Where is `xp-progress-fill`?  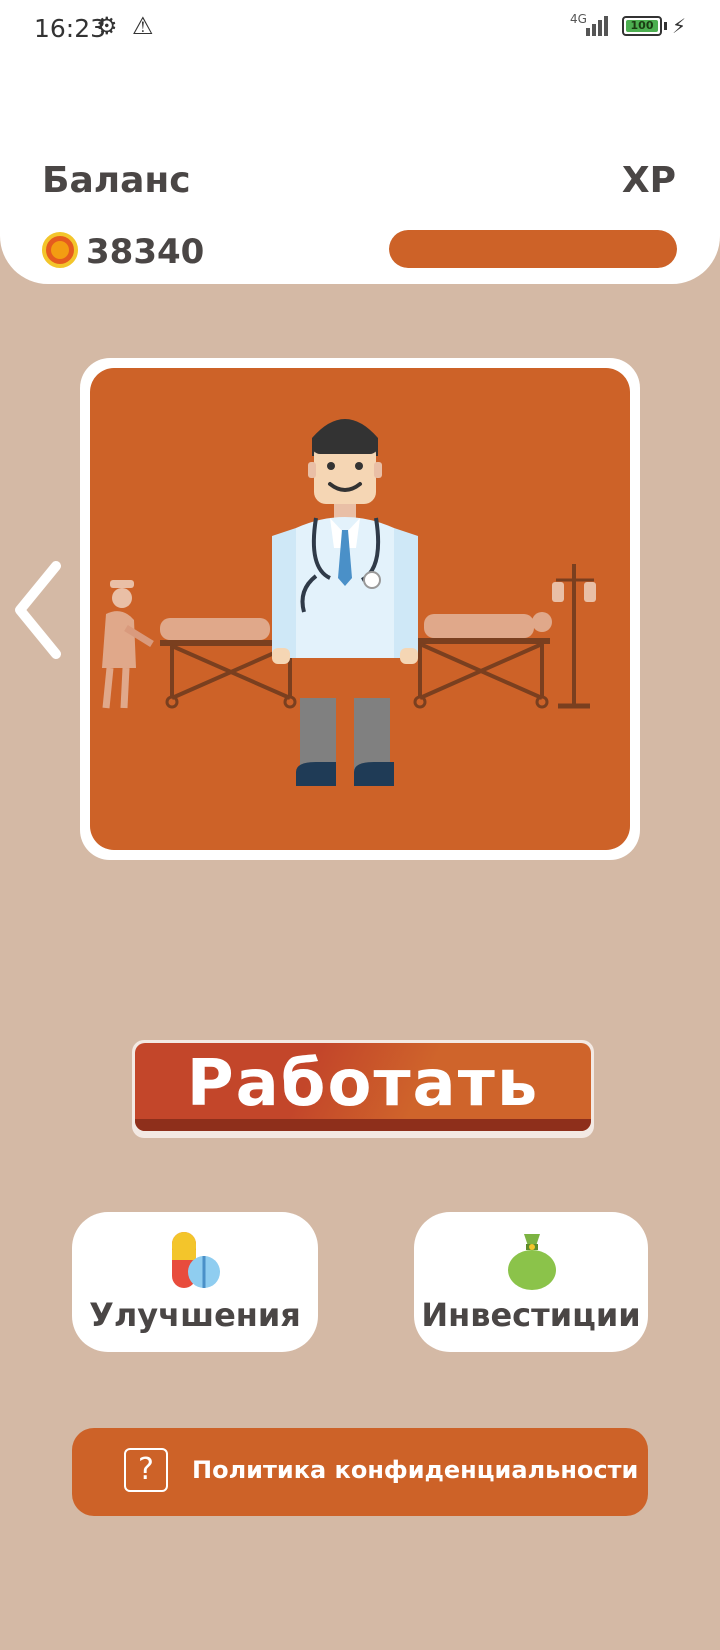 xp-progress-fill is located at coordinates (533, 249).